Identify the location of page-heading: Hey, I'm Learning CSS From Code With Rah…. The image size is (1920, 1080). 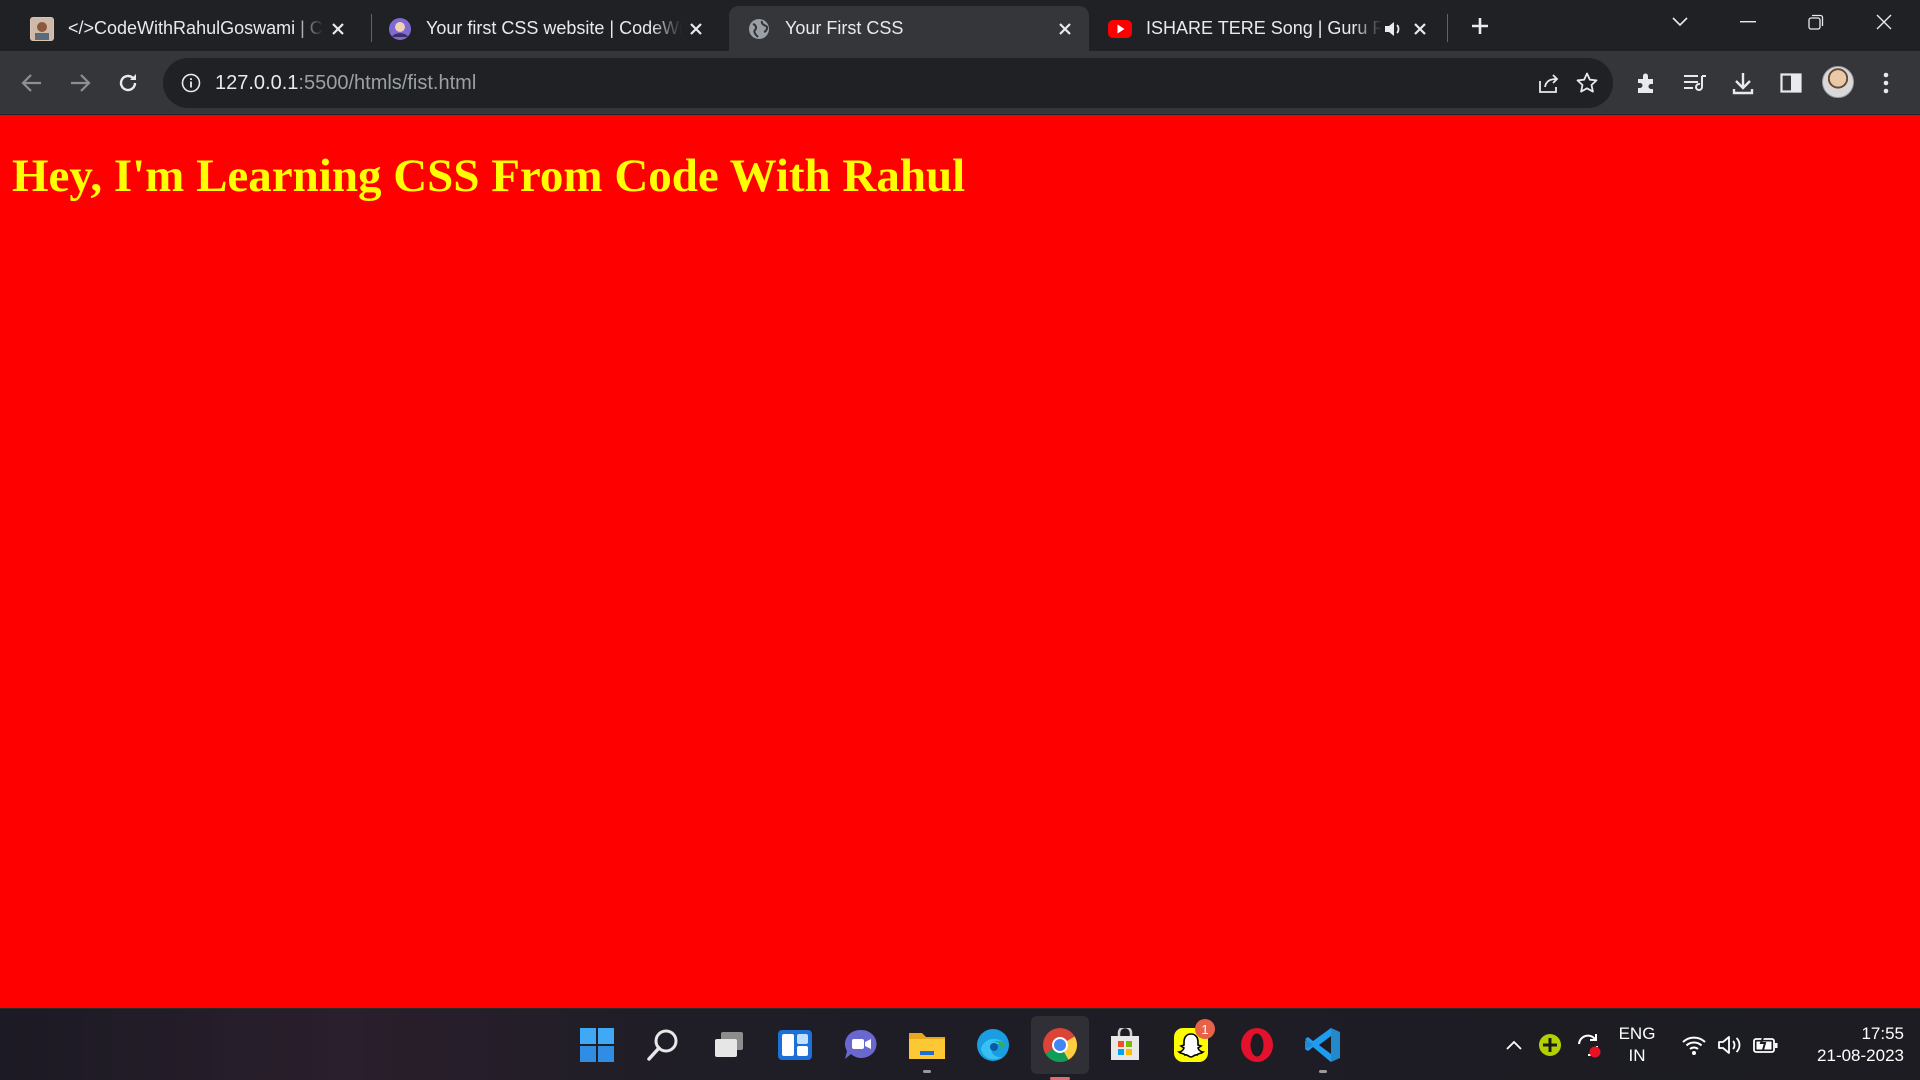
(489, 176).